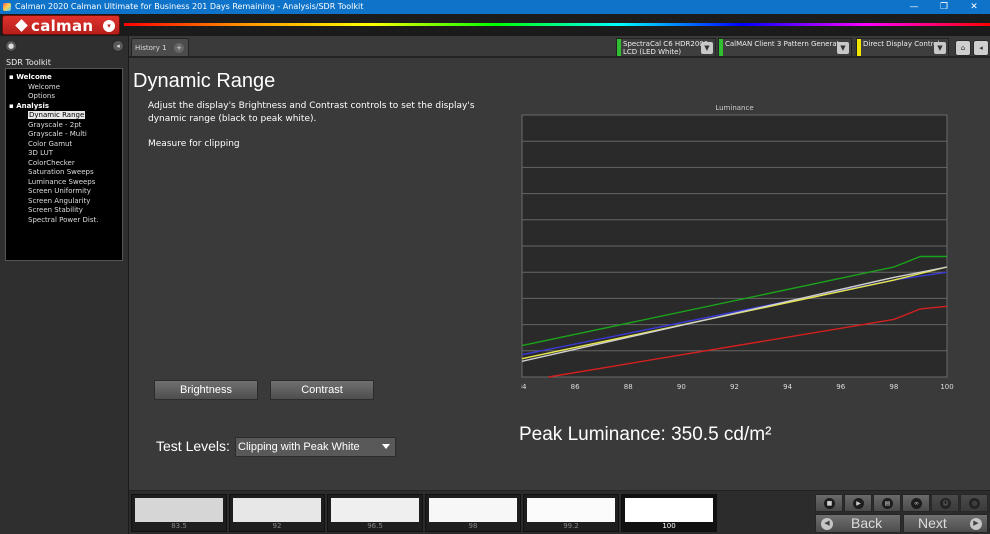  I want to click on display-device-selector: Direct Display Control ▼, so click(902, 47).